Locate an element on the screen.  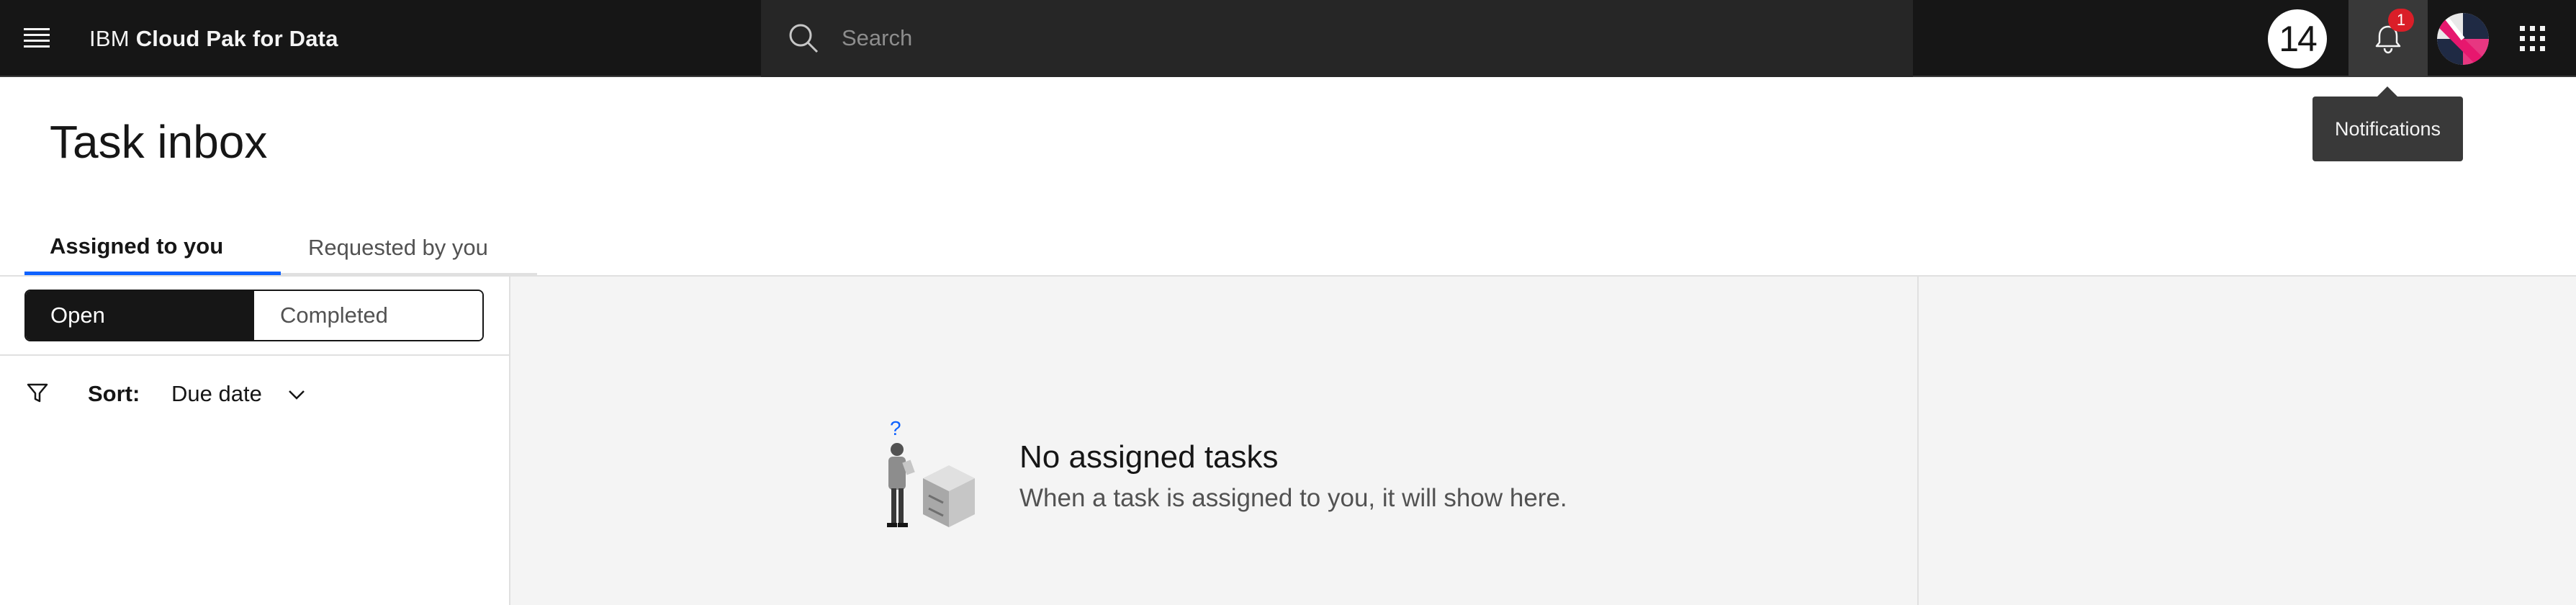
notification-count-badge: 1 is located at coordinates (2401, 20).